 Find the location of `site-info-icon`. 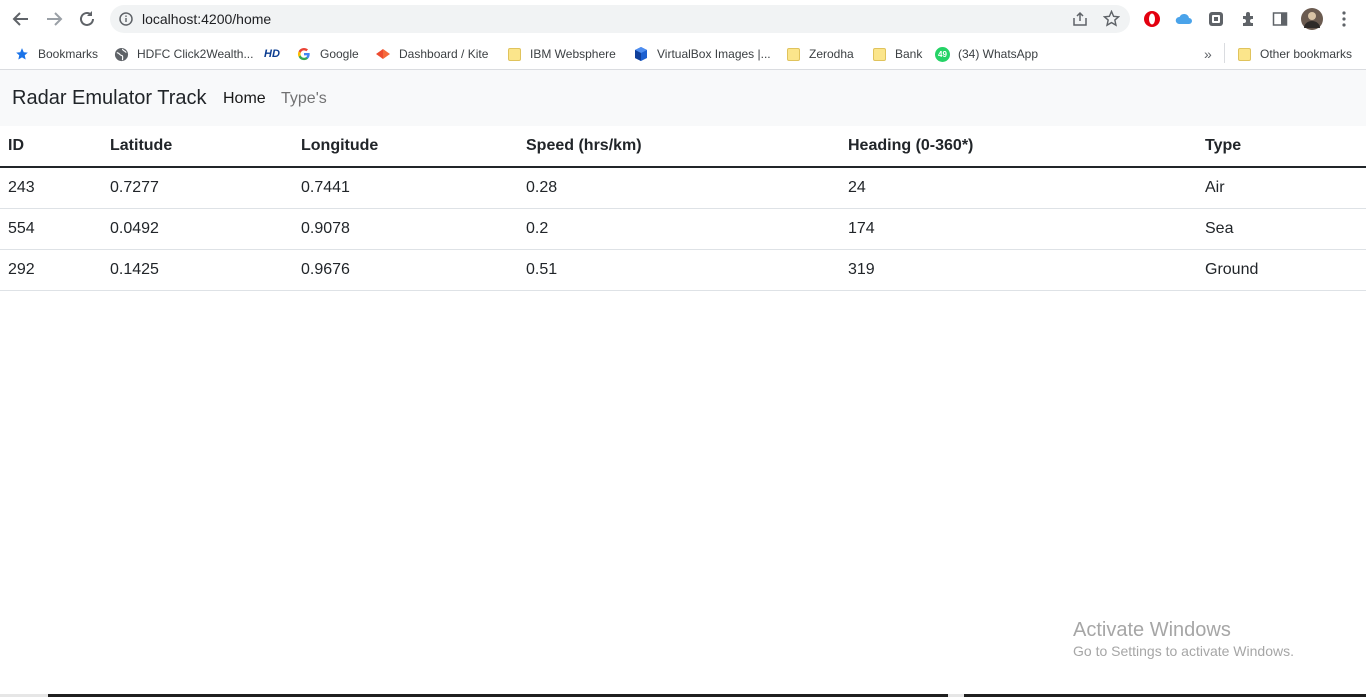

site-info-icon is located at coordinates (126, 21).